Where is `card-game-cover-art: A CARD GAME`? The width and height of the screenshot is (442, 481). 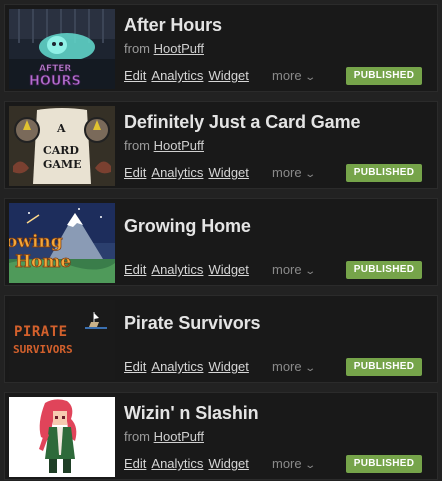 card-game-cover-art: A CARD GAME is located at coordinates (62, 146).